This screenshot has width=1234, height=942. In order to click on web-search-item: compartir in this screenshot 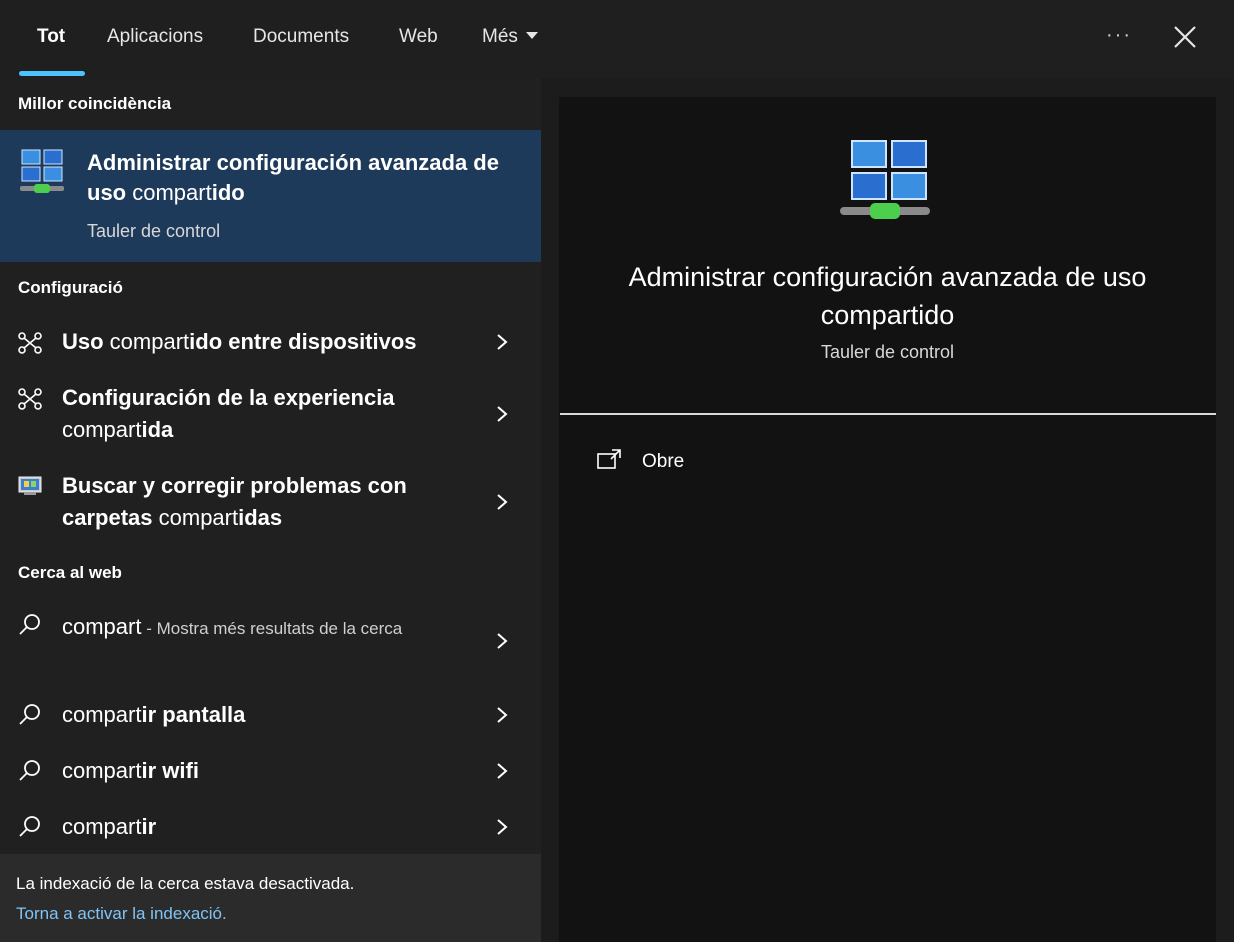, I will do `click(270, 828)`.